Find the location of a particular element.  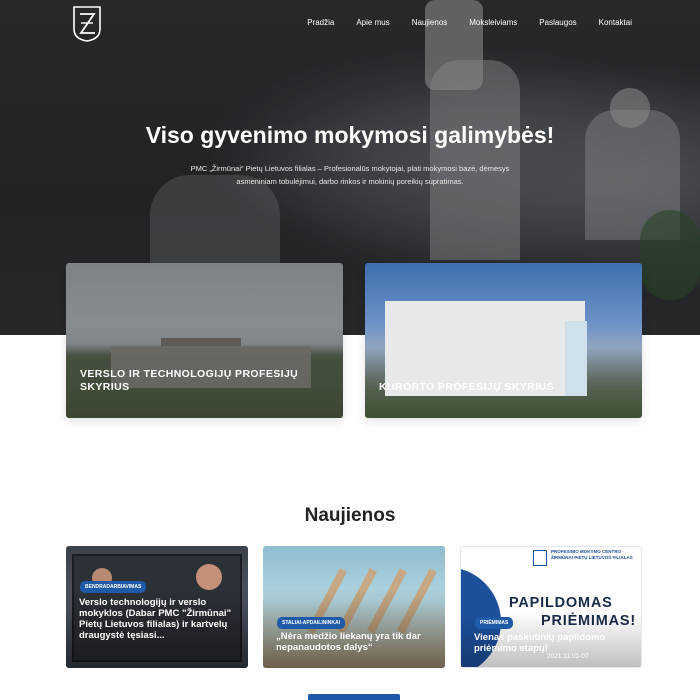

news-heading: Naujienos is located at coordinates (350, 515).